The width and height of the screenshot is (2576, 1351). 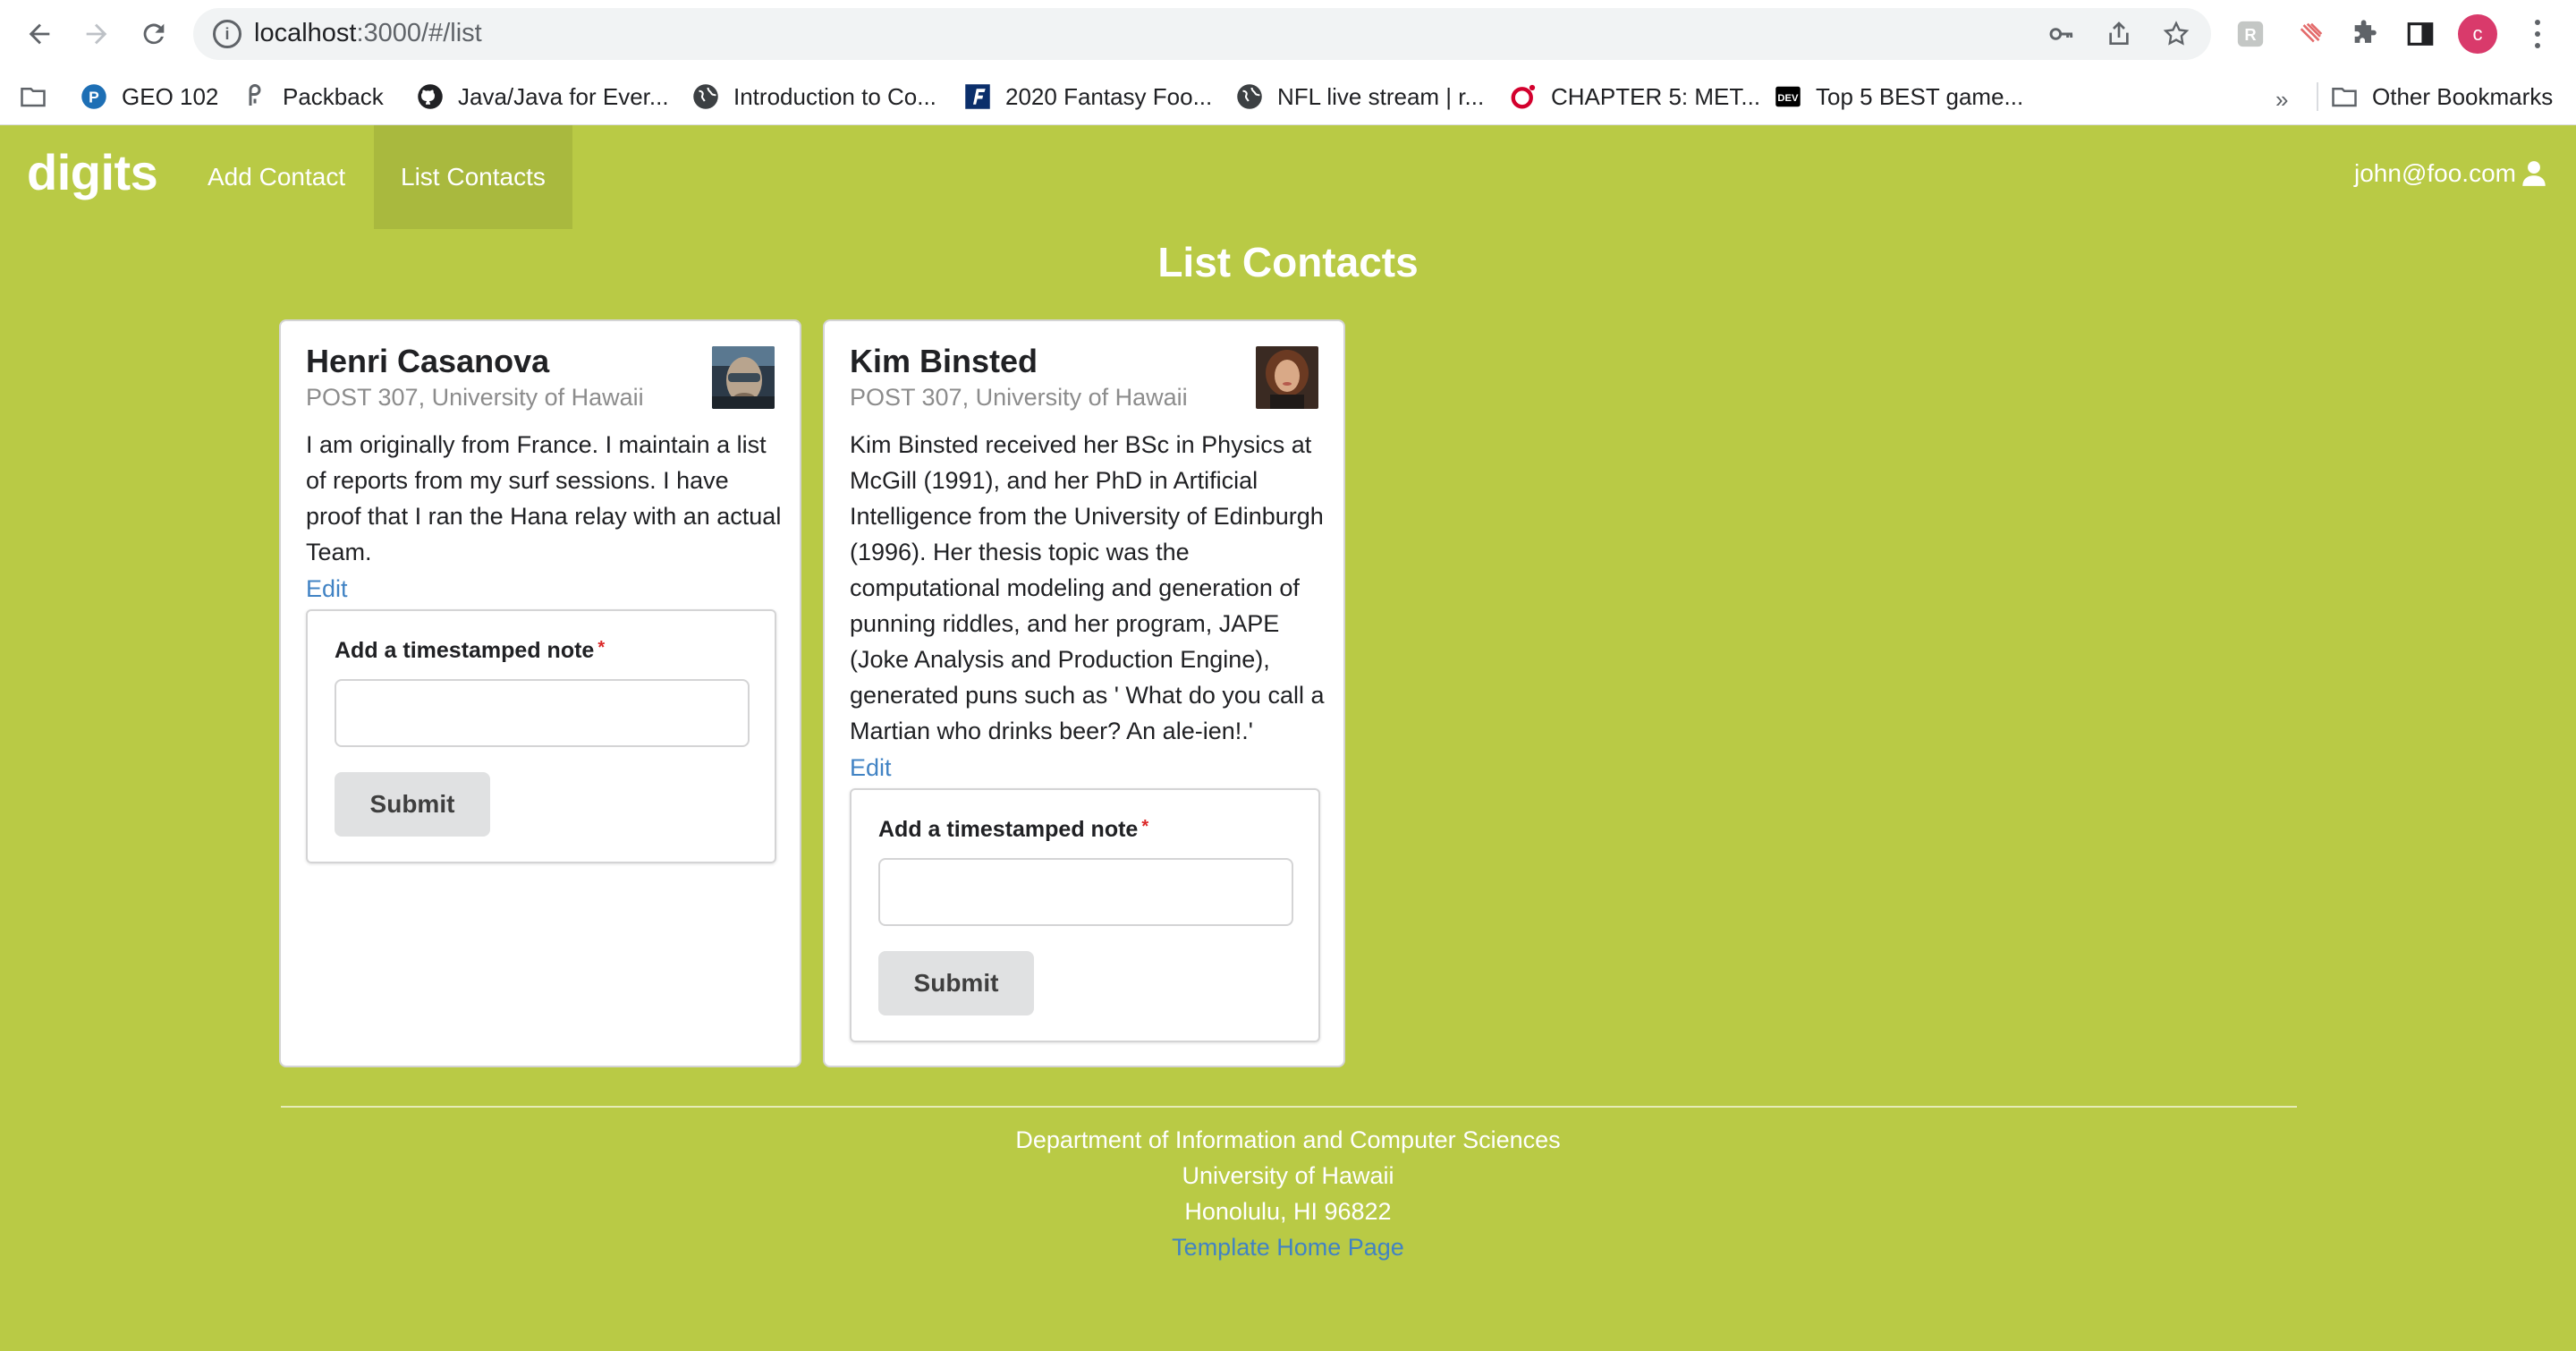 What do you see at coordinates (2463, 96) in the screenshot?
I see `other-bookmarks-label: Other Bookmarks` at bounding box center [2463, 96].